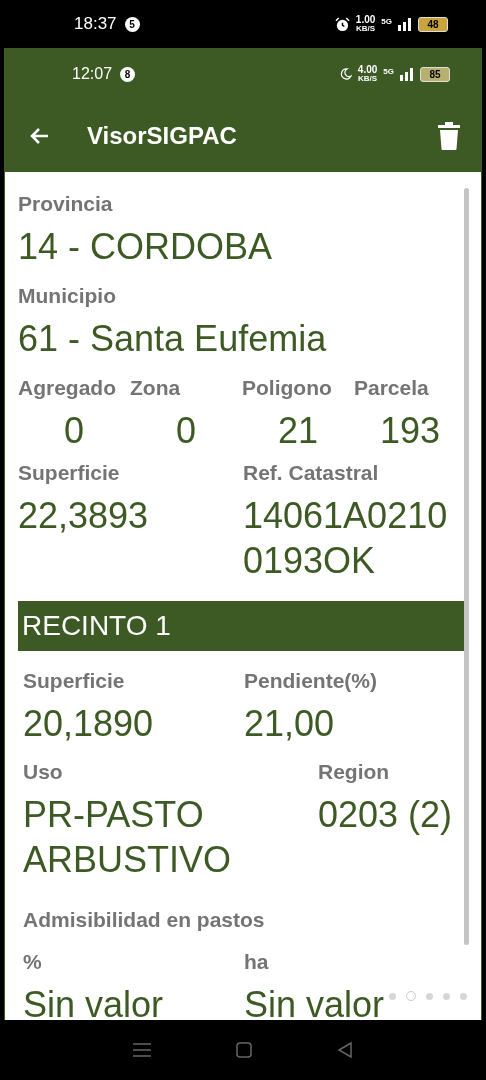 Image resolution: width=486 pixels, height=1080 pixels. What do you see at coordinates (43, 772) in the screenshot?
I see `field-label: Uso` at bounding box center [43, 772].